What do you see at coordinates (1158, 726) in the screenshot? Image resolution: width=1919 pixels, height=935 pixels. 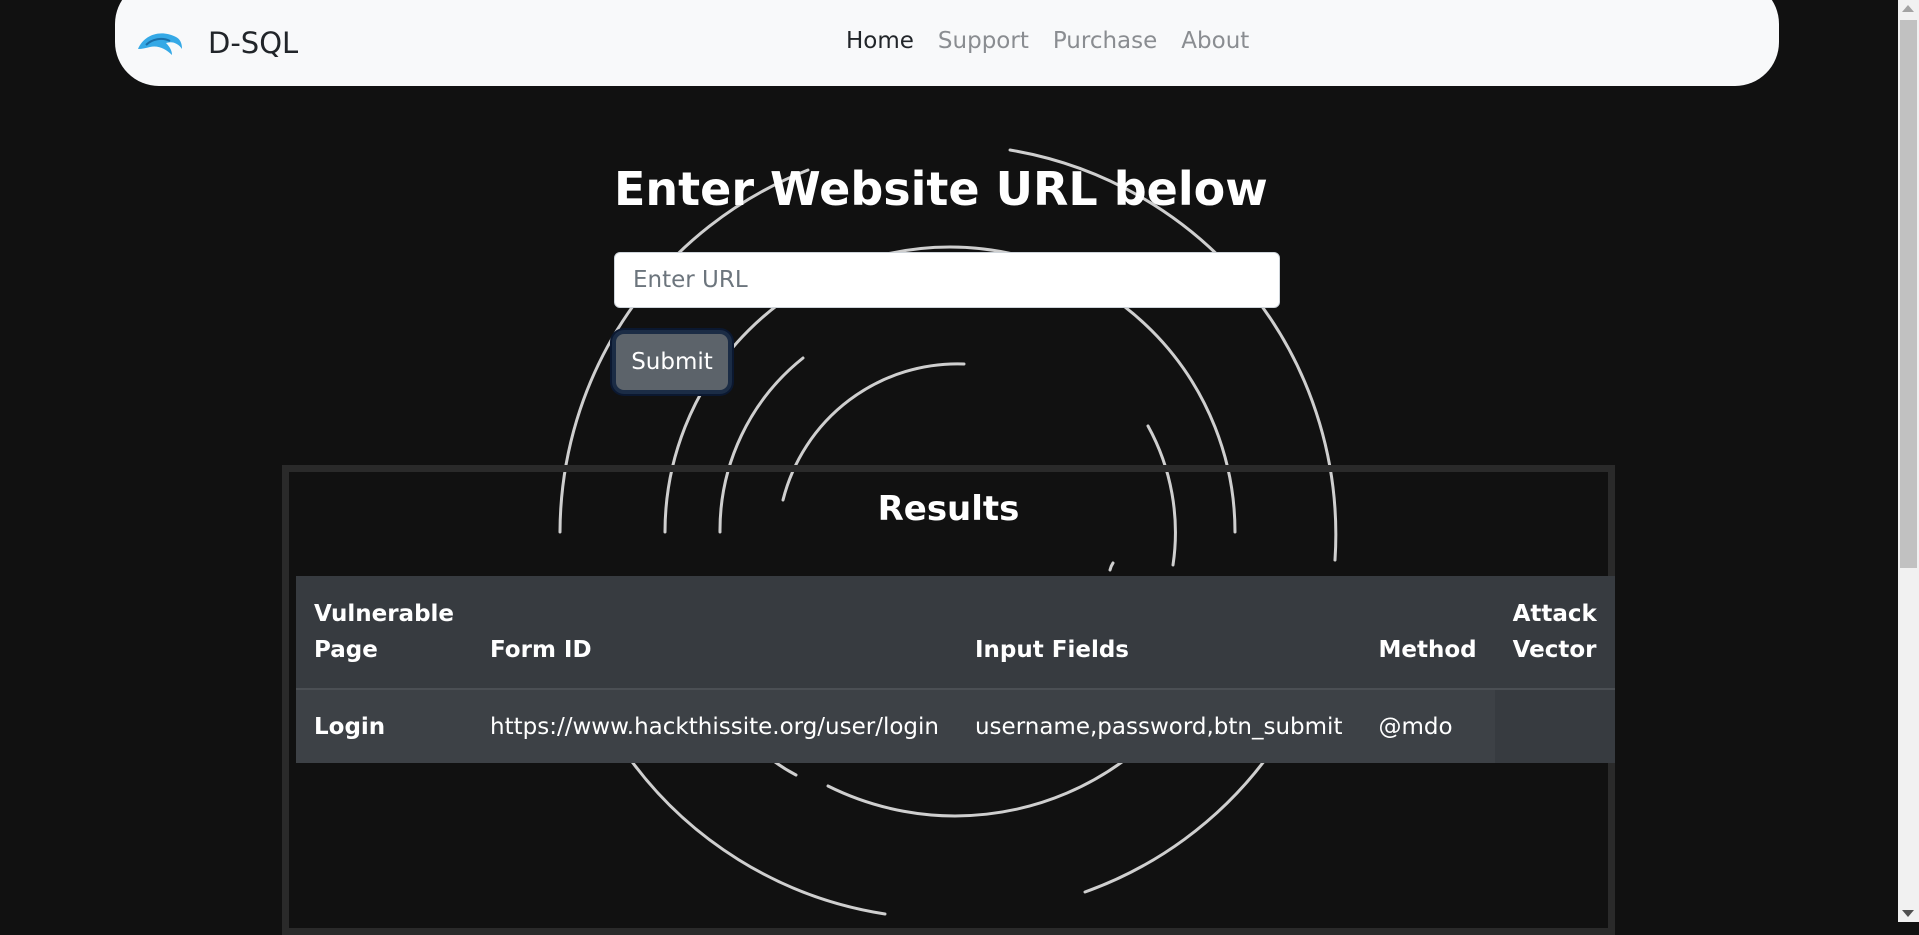 I see `cell-input-fields: username,password,btn_submit` at bounding box center [1158, 726].